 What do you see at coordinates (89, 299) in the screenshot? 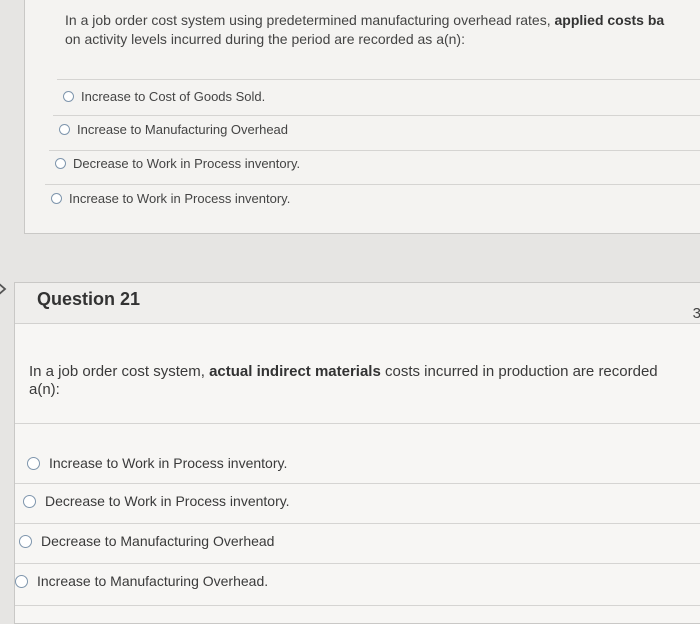
I see `question-title: Question 21` at bounding box center [89, 299].